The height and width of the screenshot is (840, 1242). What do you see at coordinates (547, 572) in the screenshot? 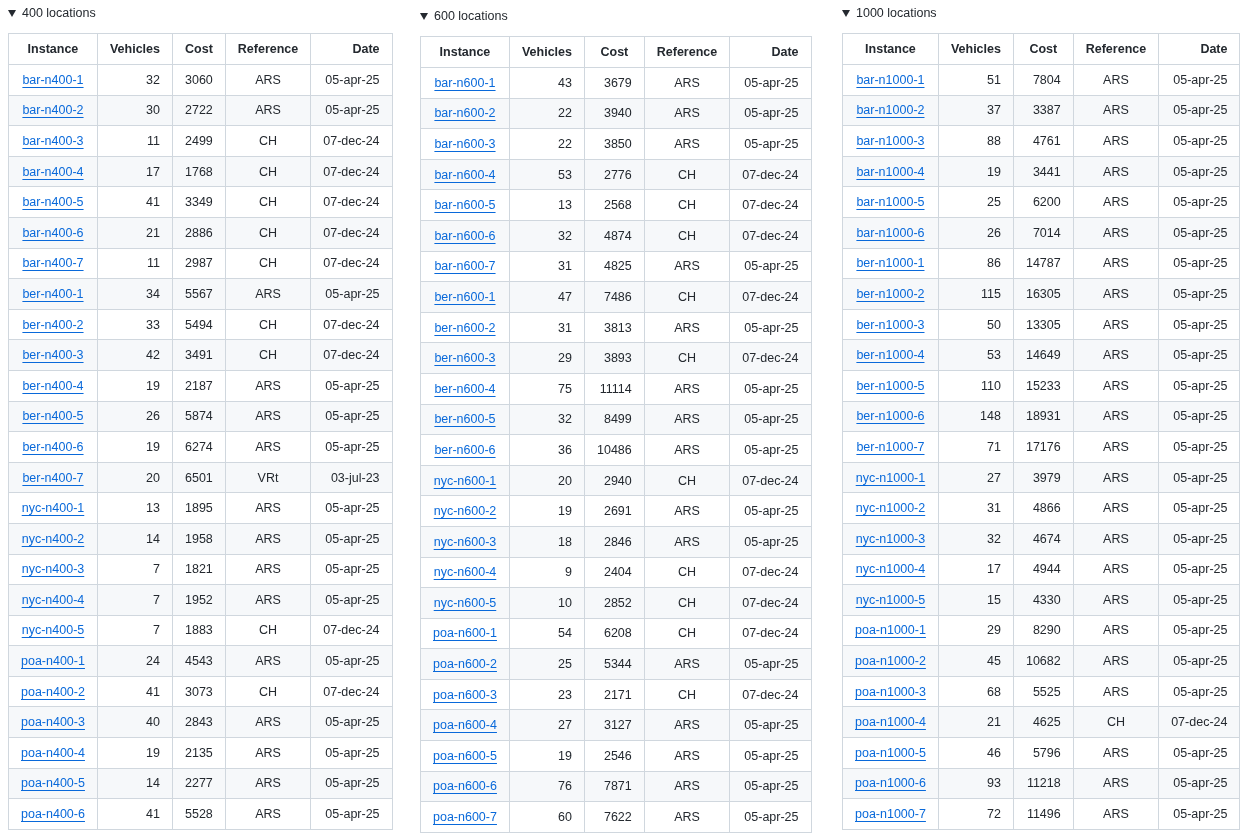
I see `vehicles-cell: 9` at bounding box center [547, 572].